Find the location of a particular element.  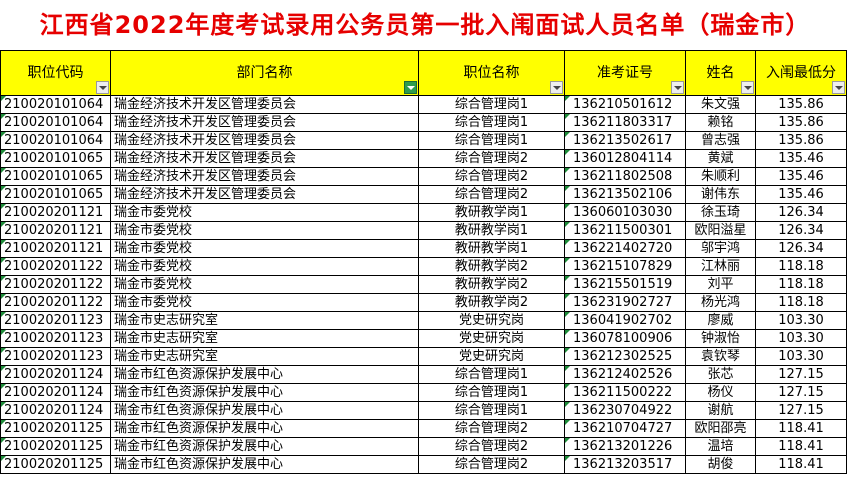

cell-position-code: 210020201124 is located at coordinates (55, 374).